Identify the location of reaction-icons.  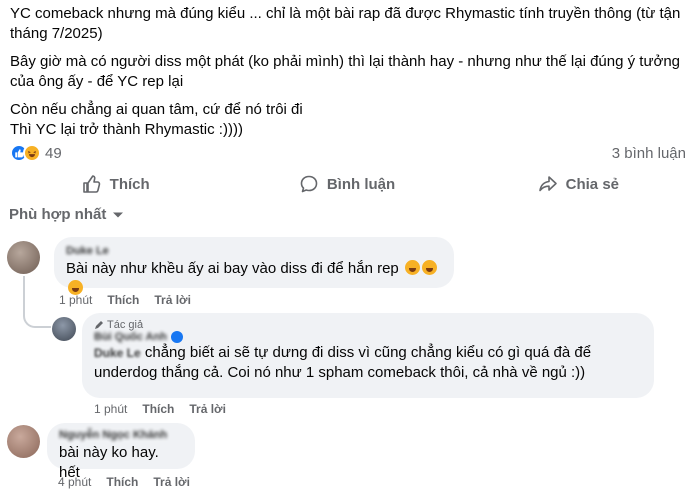
(25, 153).